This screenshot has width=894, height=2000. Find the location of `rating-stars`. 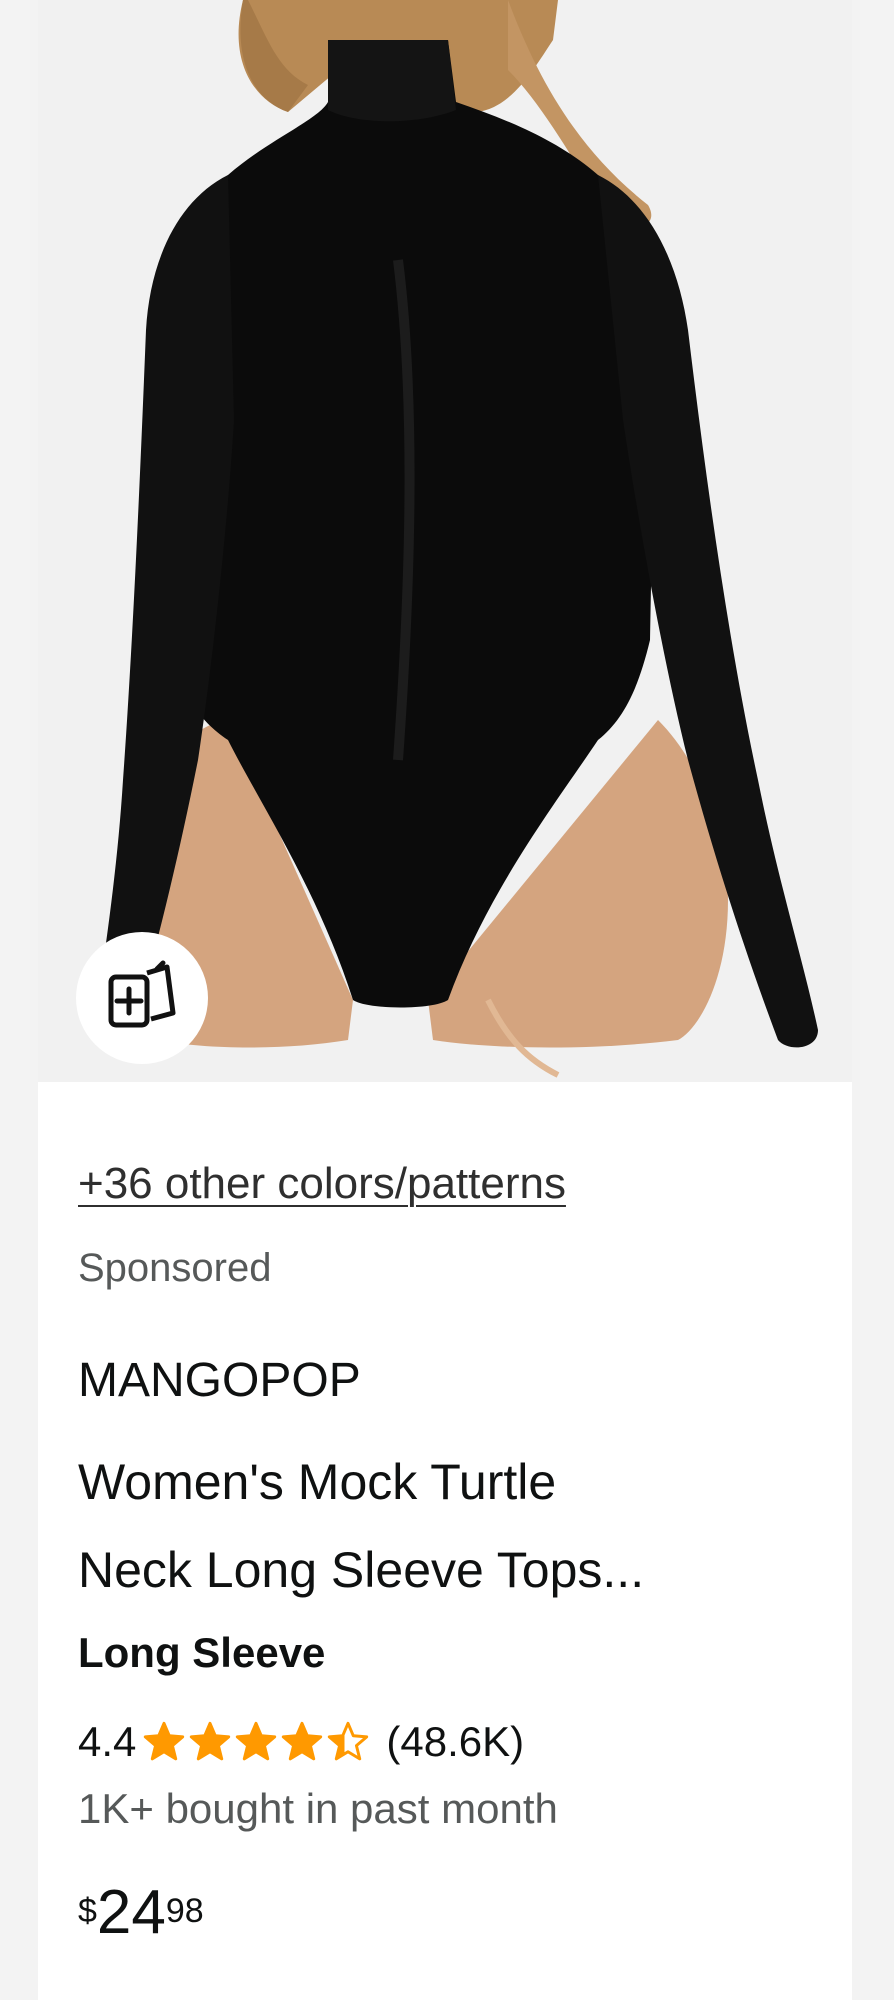

rating-stars is located at coordinates (257, 1742).